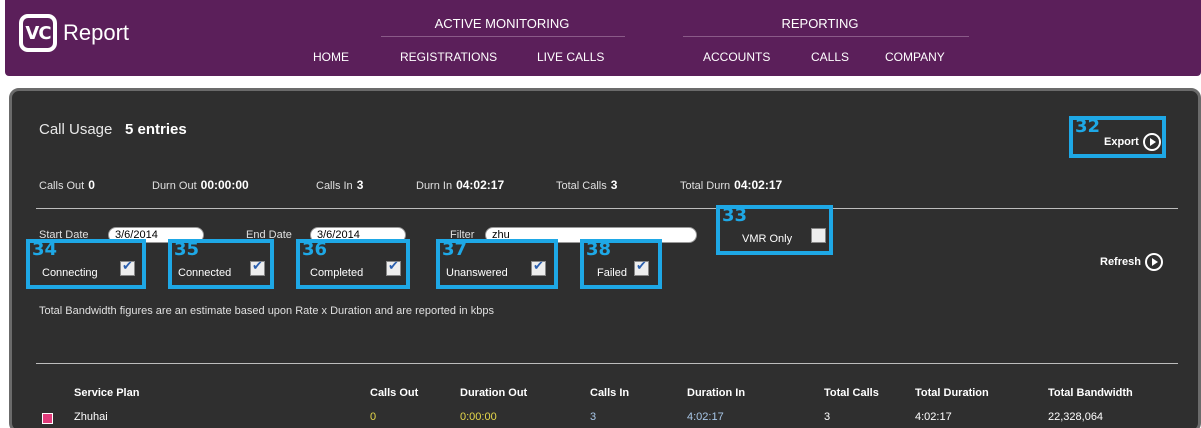  Describe the element at coordinates (612, 273) in the screenshot. I see `failed-label: Failed` at that location.